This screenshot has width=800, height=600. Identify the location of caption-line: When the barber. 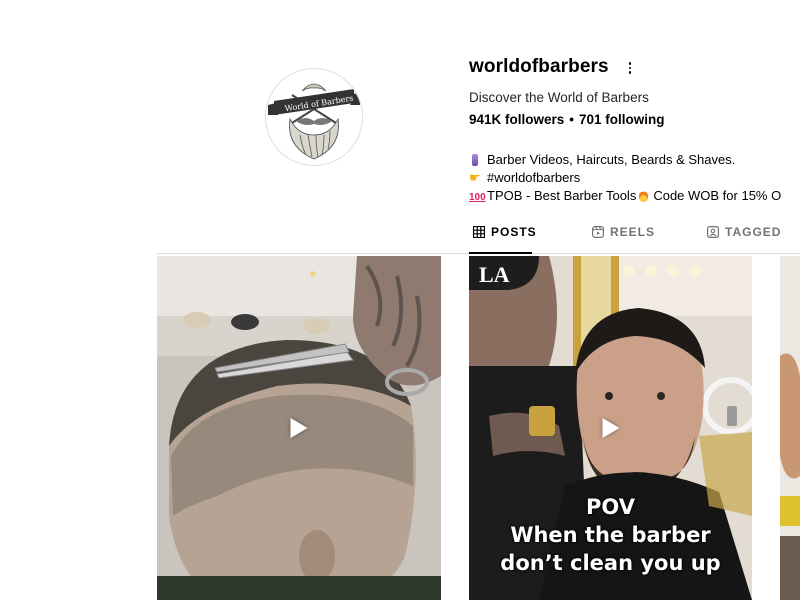
(610, 535).